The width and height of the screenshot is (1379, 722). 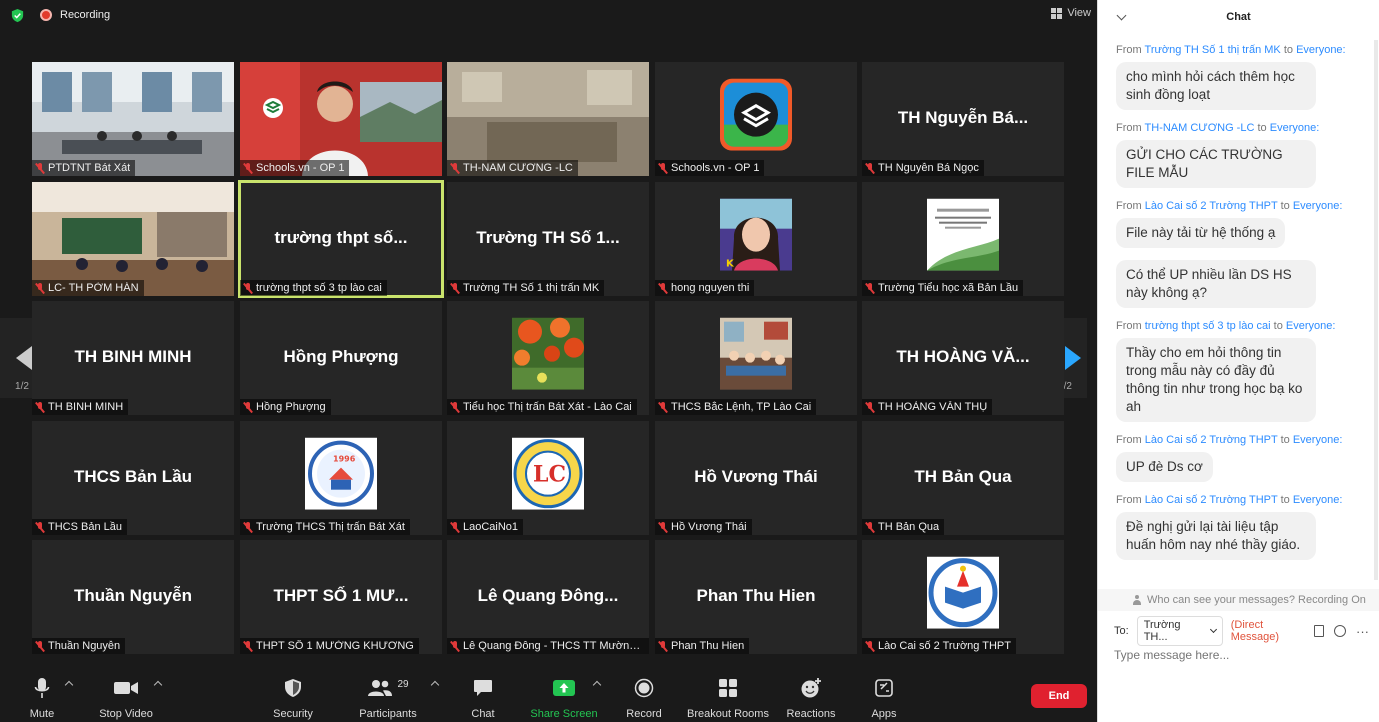 I want to click on emoji-icon, so click(x=1340, y=631).